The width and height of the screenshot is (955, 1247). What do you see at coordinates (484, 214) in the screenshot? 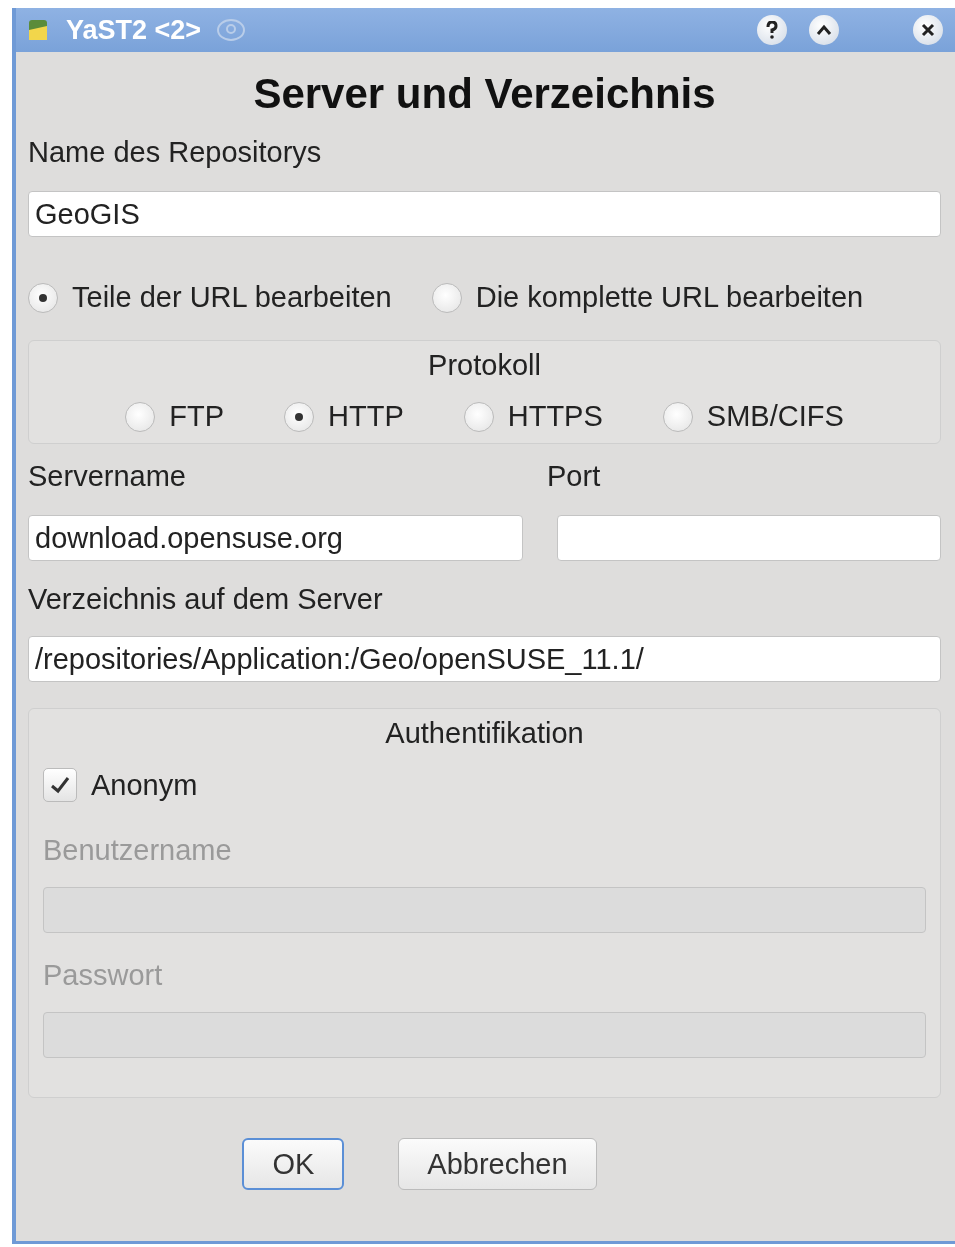
I see `input-field: GeoGIS` at bounding box center [484, 214].